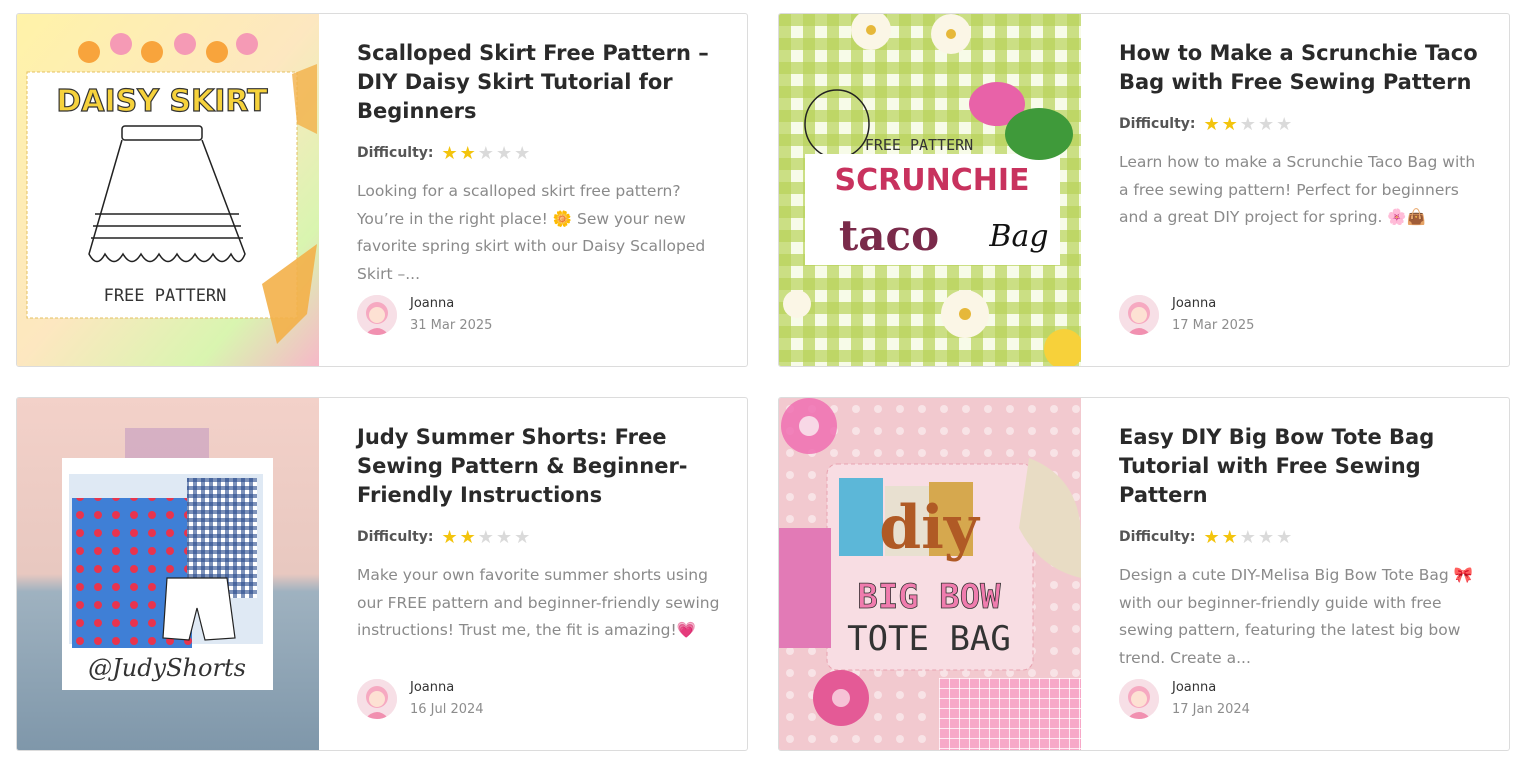  What do you see at coordinates (1186, 315) in the screenshot?
I see `post-author: Joanna 17 Mar 2025` at bounding box center [1186, 315].